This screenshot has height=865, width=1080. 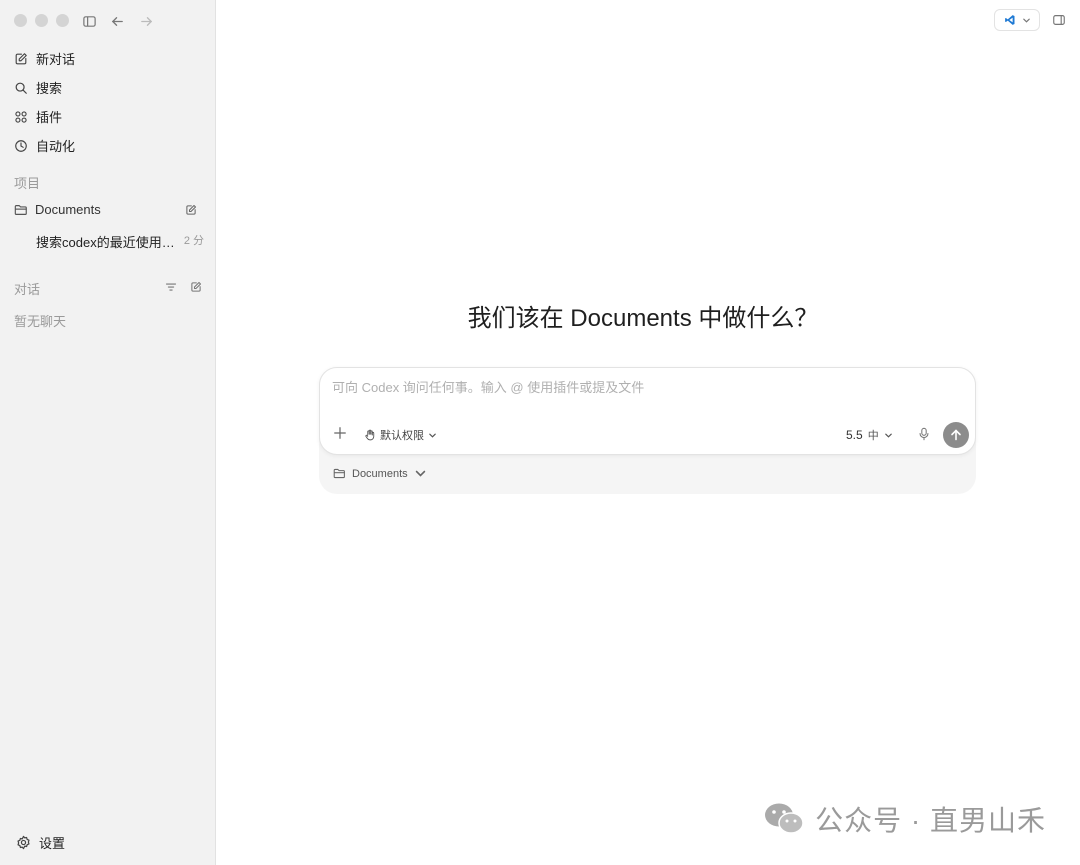 I want to click on composer-container: 默认权限 5.5 中 Documents, so click(x=647, y=430).